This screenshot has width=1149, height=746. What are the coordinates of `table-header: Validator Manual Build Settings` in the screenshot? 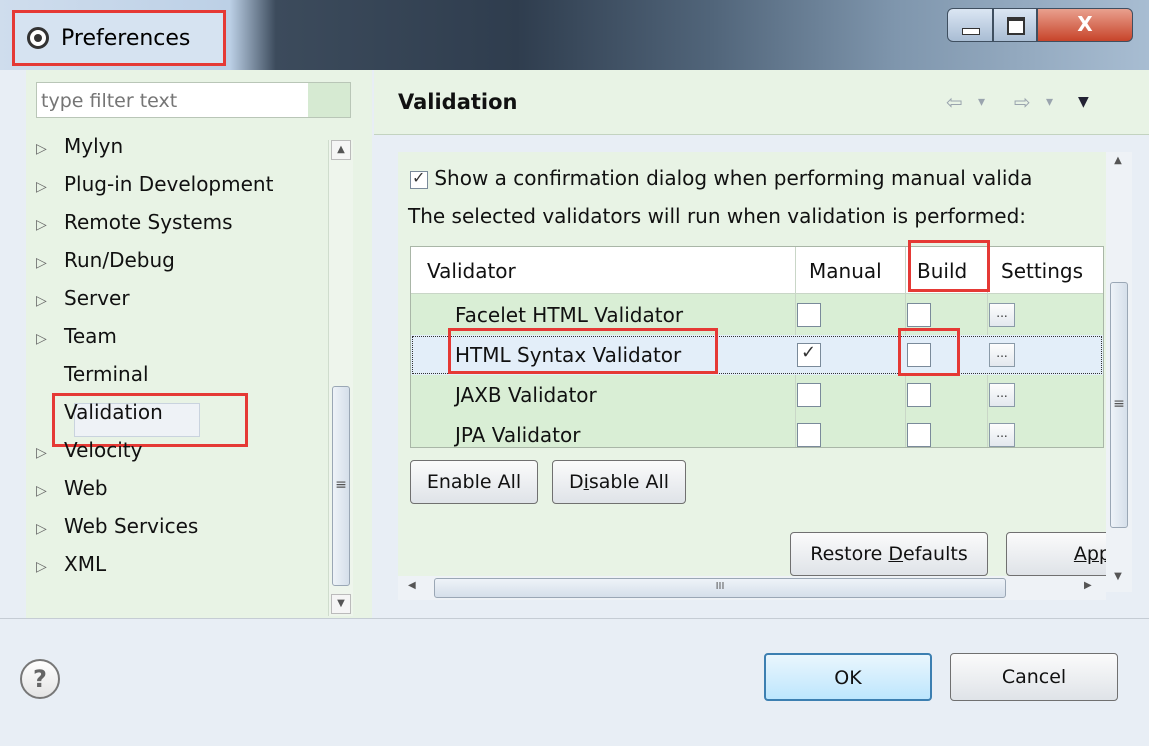 It's located at (757, 270).